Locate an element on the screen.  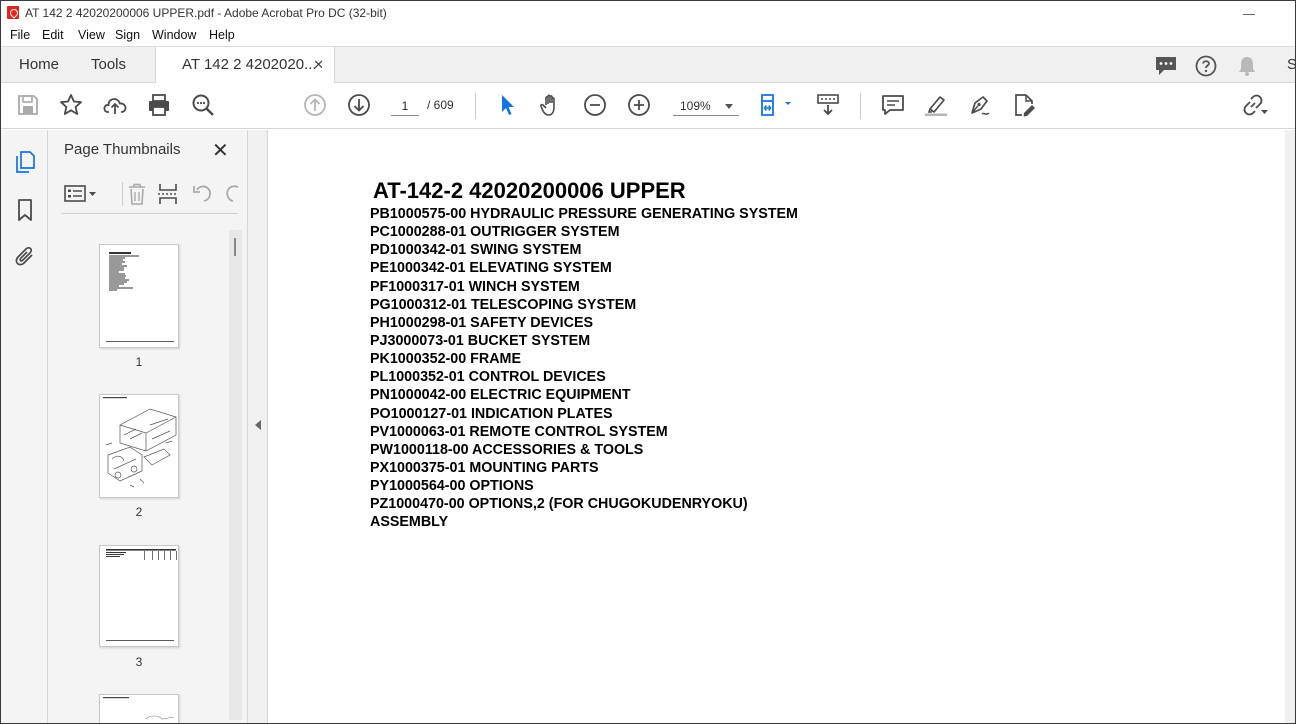
thumbnail-page-2-preview is located at coordinates (140, 442).